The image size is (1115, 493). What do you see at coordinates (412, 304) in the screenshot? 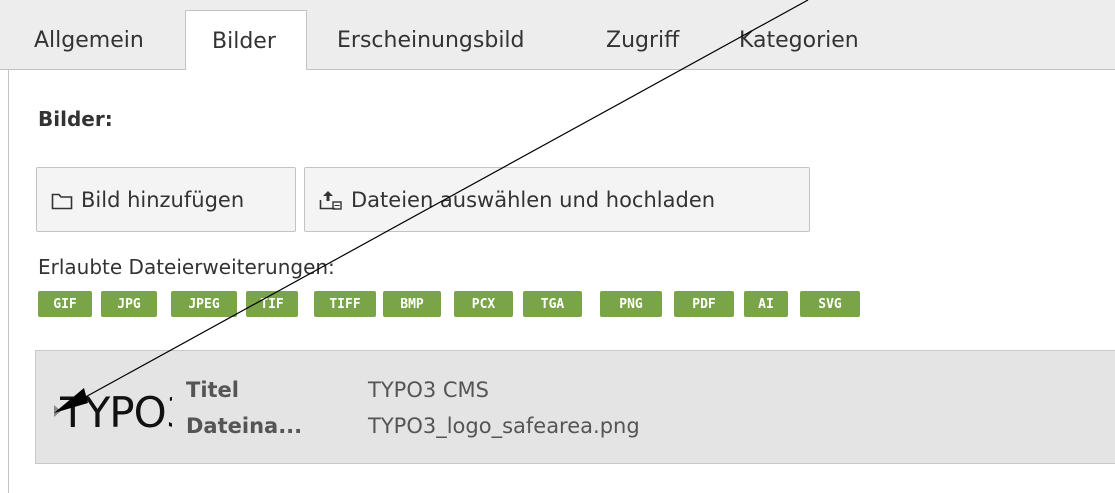
I see `extension-badge: BMP` at bounding box center [412, 304].